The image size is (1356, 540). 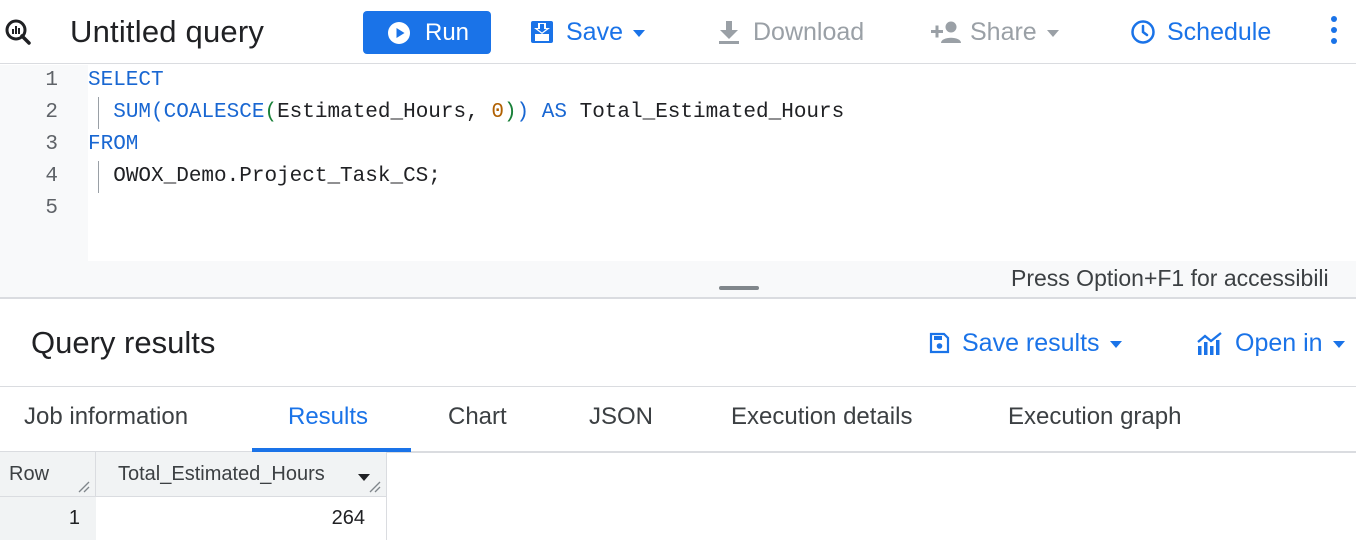 I want to click on accessibility-hint: Press Option+F1 for accessibili, so click(x=1170, y=278).